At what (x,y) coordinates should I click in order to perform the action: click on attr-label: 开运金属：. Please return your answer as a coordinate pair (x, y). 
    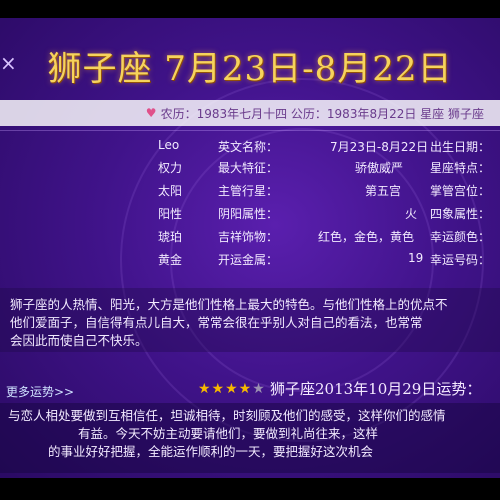
    Looking at the image, I should click on (248, 260).